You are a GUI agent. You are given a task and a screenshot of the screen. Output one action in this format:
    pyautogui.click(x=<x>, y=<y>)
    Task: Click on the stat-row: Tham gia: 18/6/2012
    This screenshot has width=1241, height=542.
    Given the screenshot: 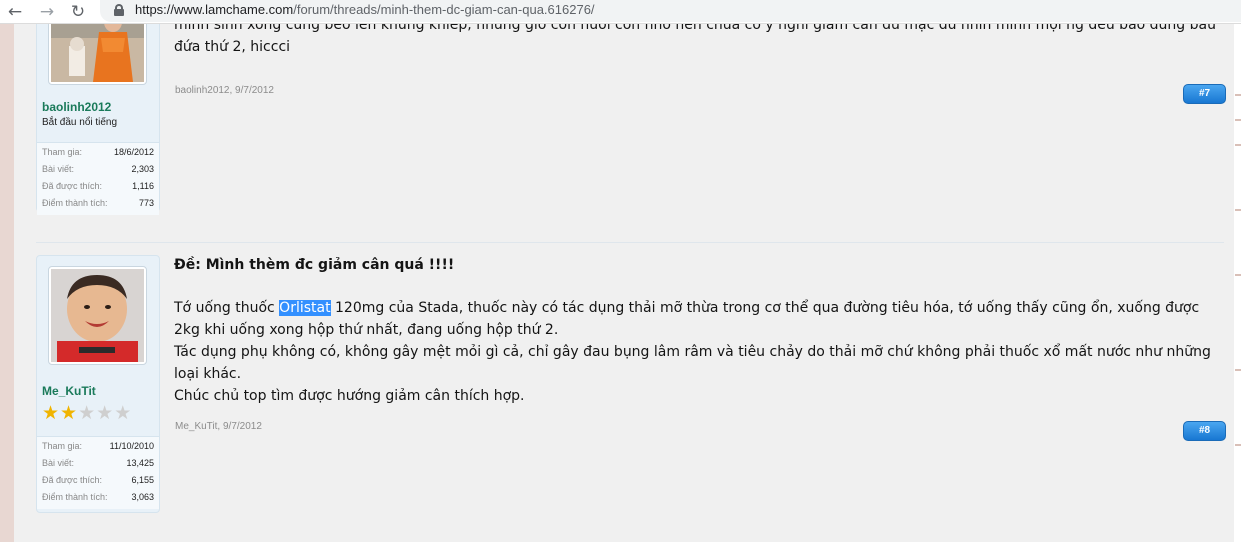 What is the action you would take?
    pyautogui.click(x=98, y=152)
    